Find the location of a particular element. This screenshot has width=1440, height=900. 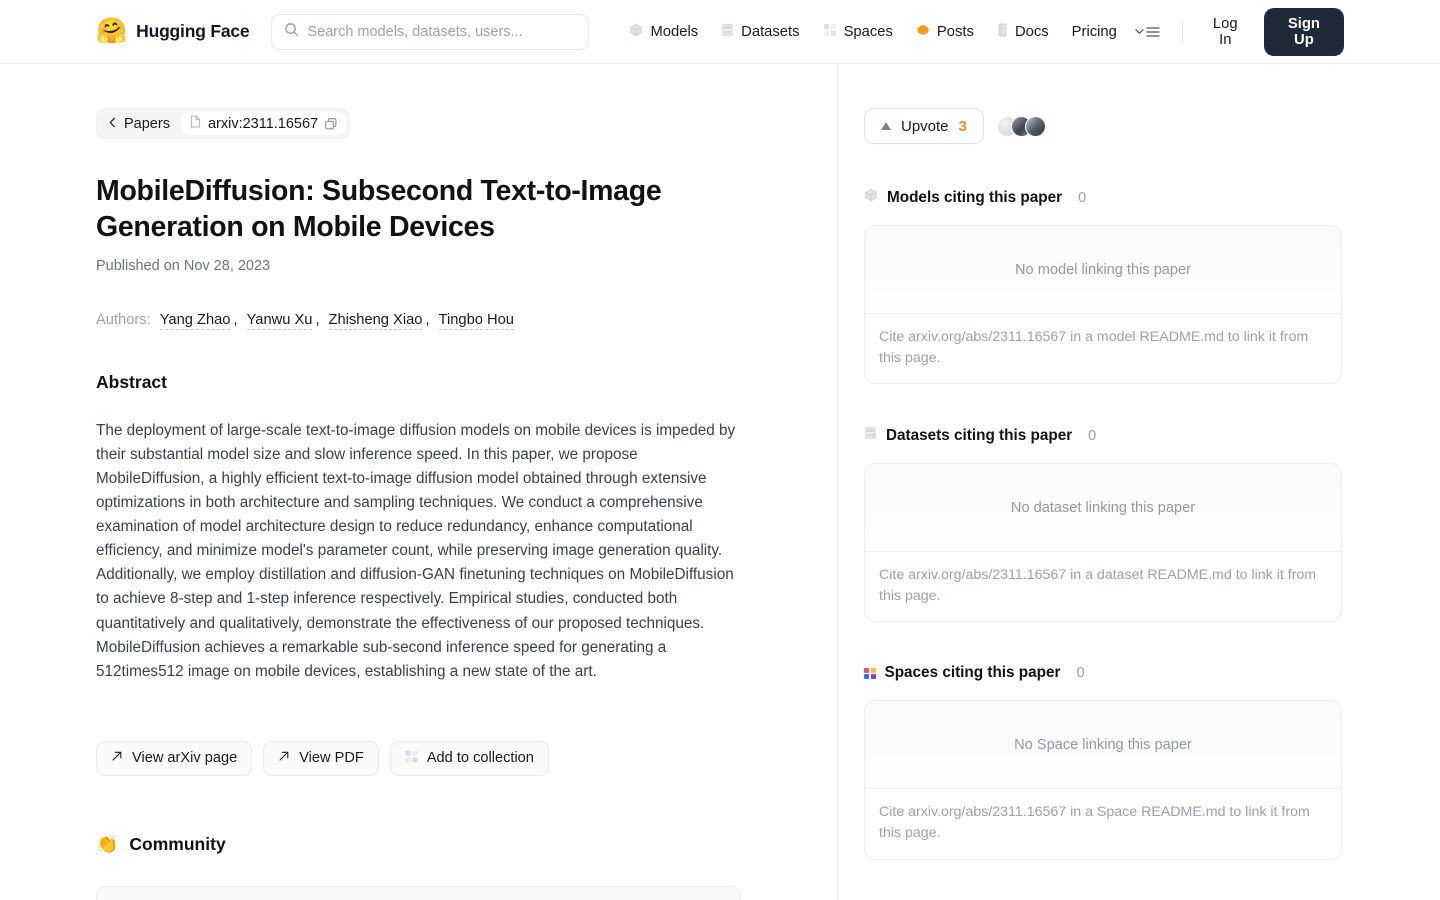

nav-label: Models is located at coordinates (674, 31).